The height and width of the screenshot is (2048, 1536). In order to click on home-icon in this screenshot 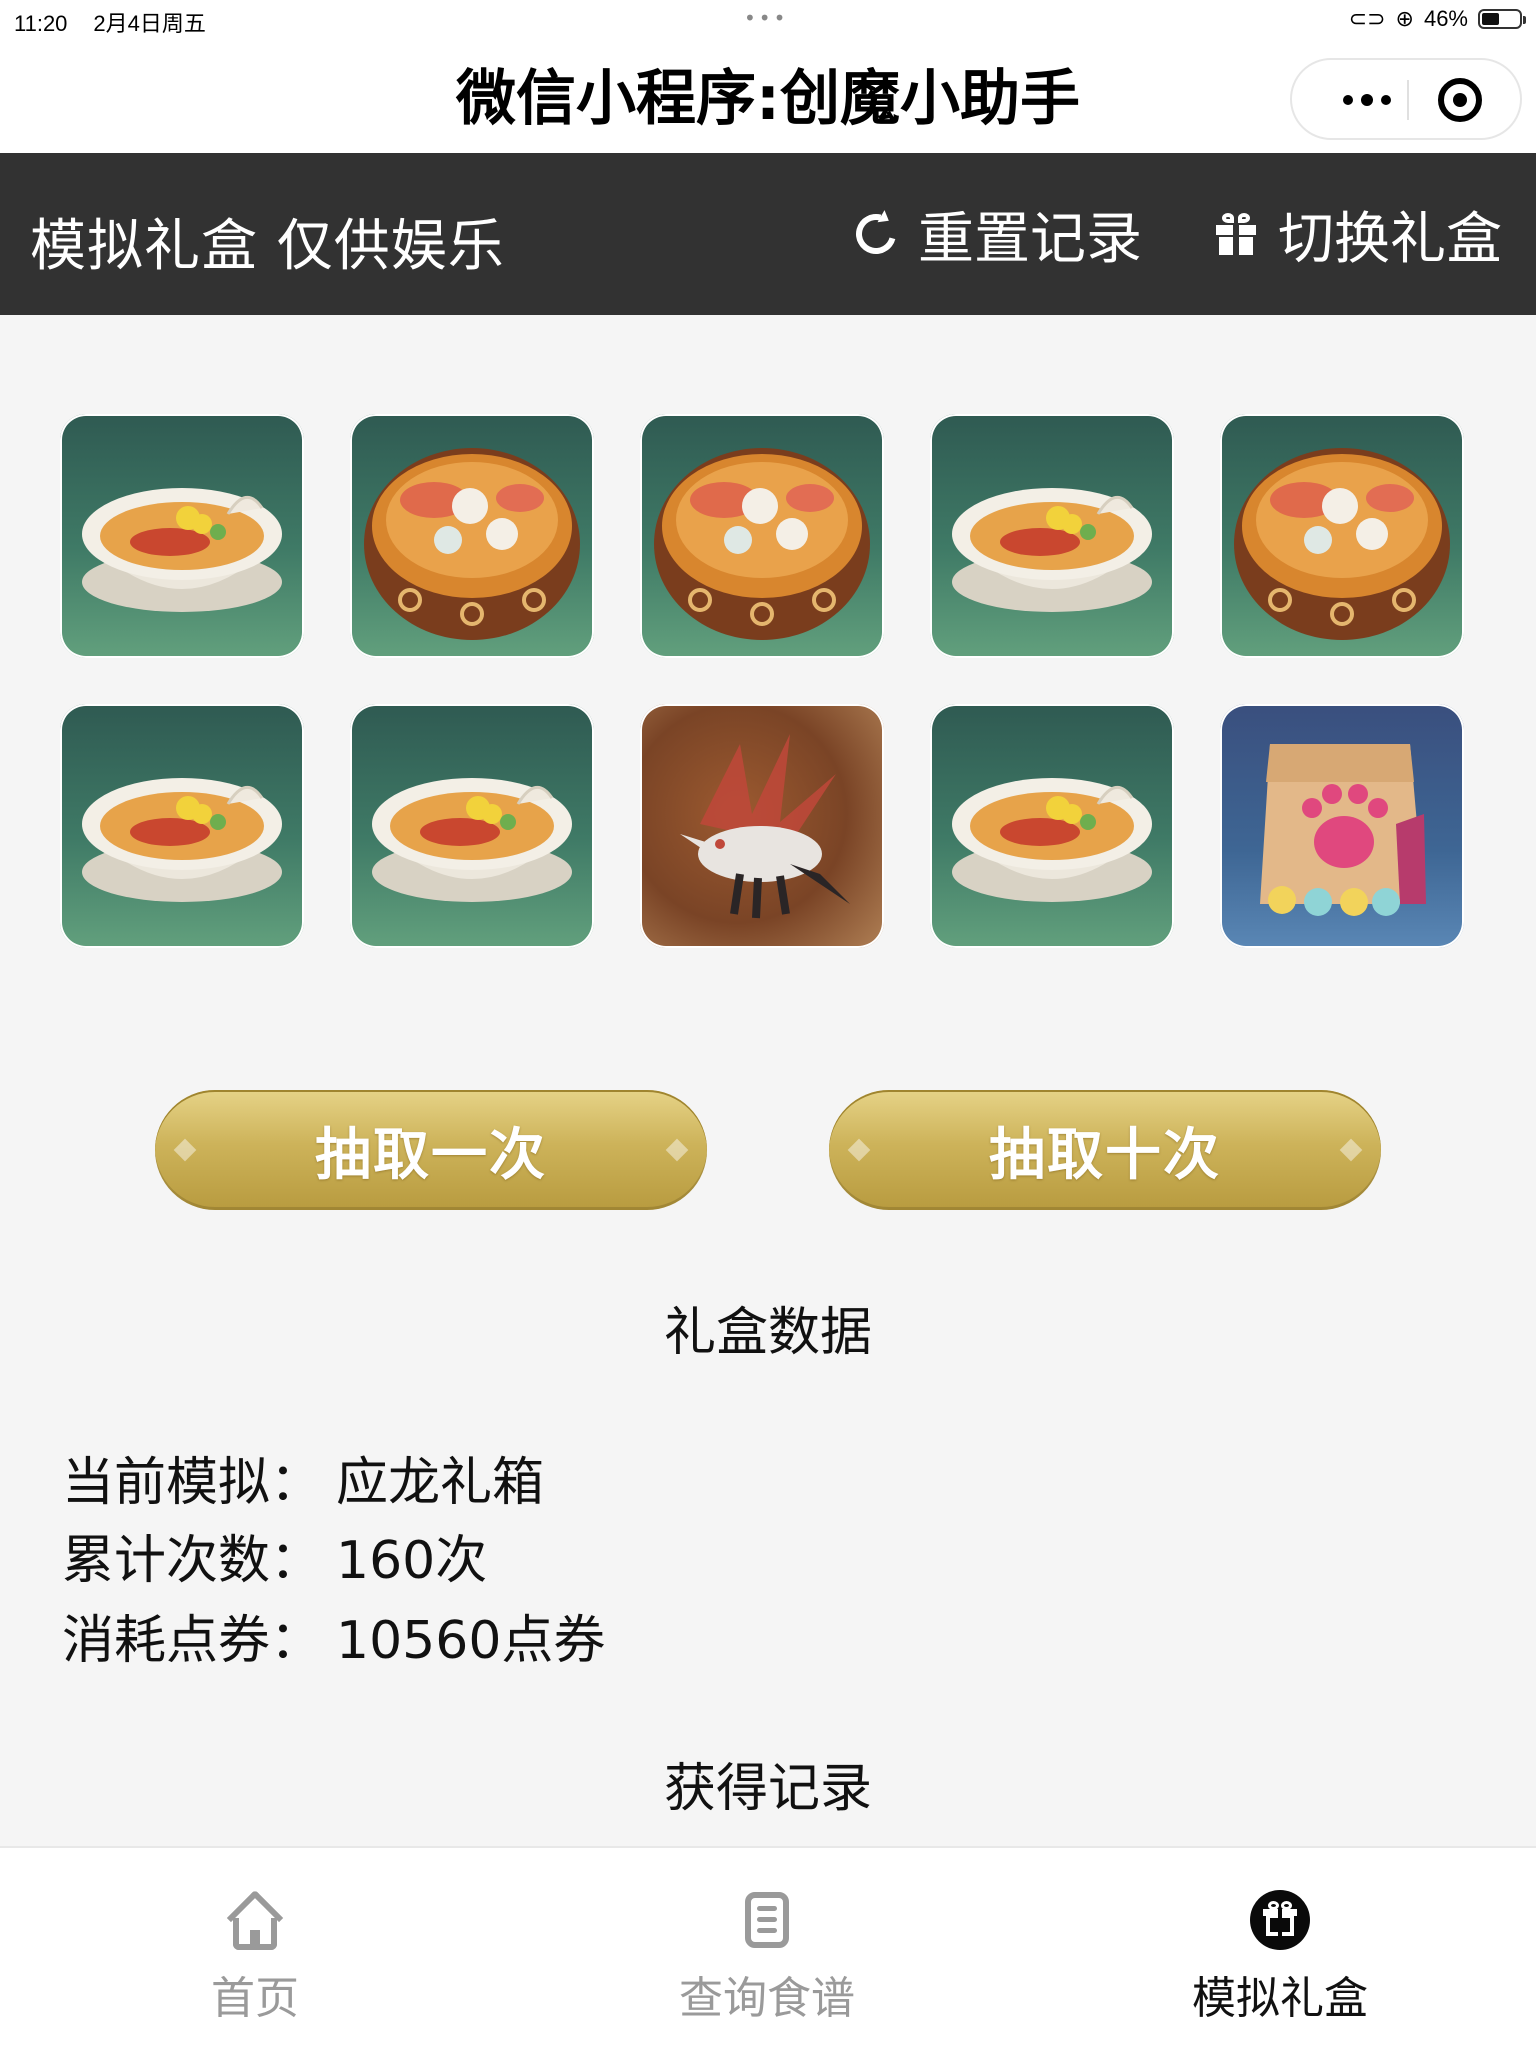, I will do `click(255, 1920)`.